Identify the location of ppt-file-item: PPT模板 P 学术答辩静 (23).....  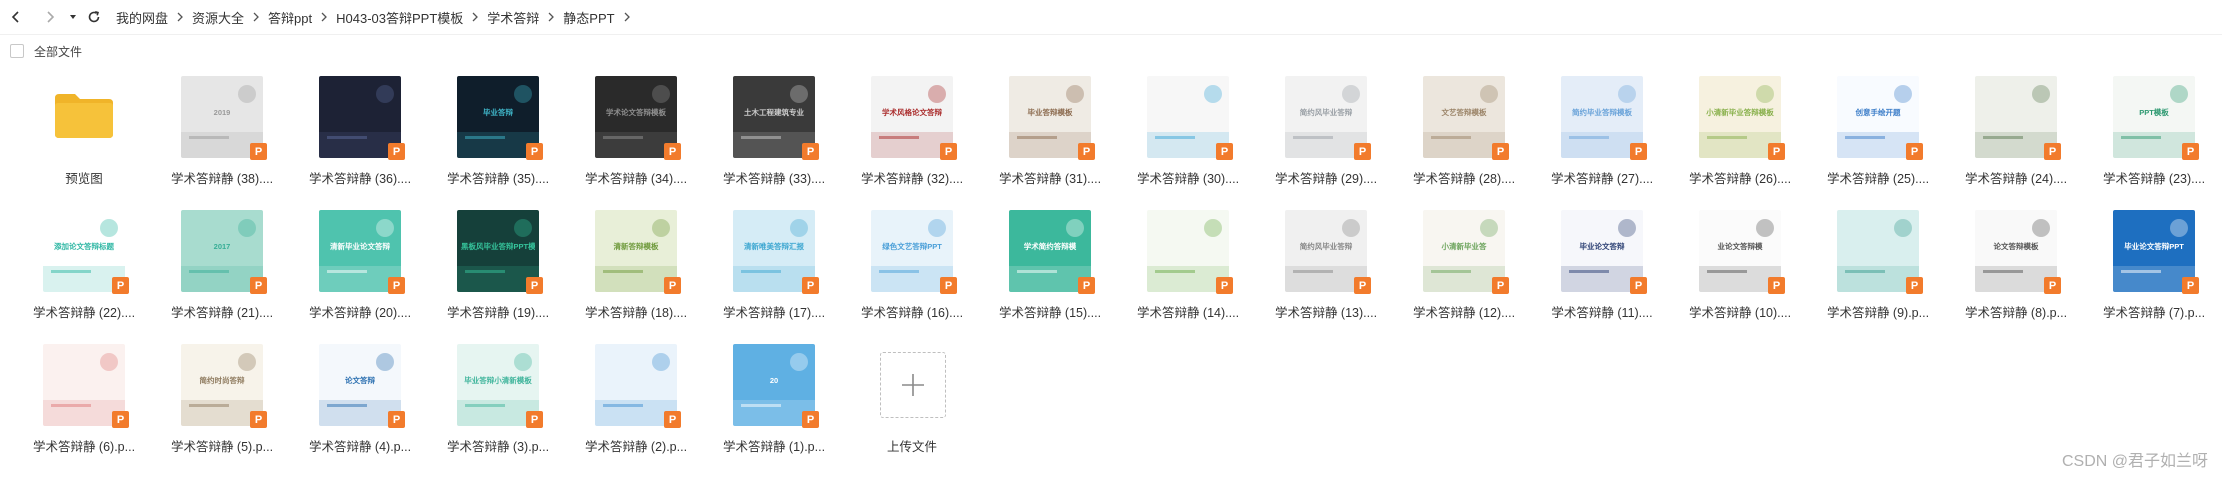
(2145, 140).